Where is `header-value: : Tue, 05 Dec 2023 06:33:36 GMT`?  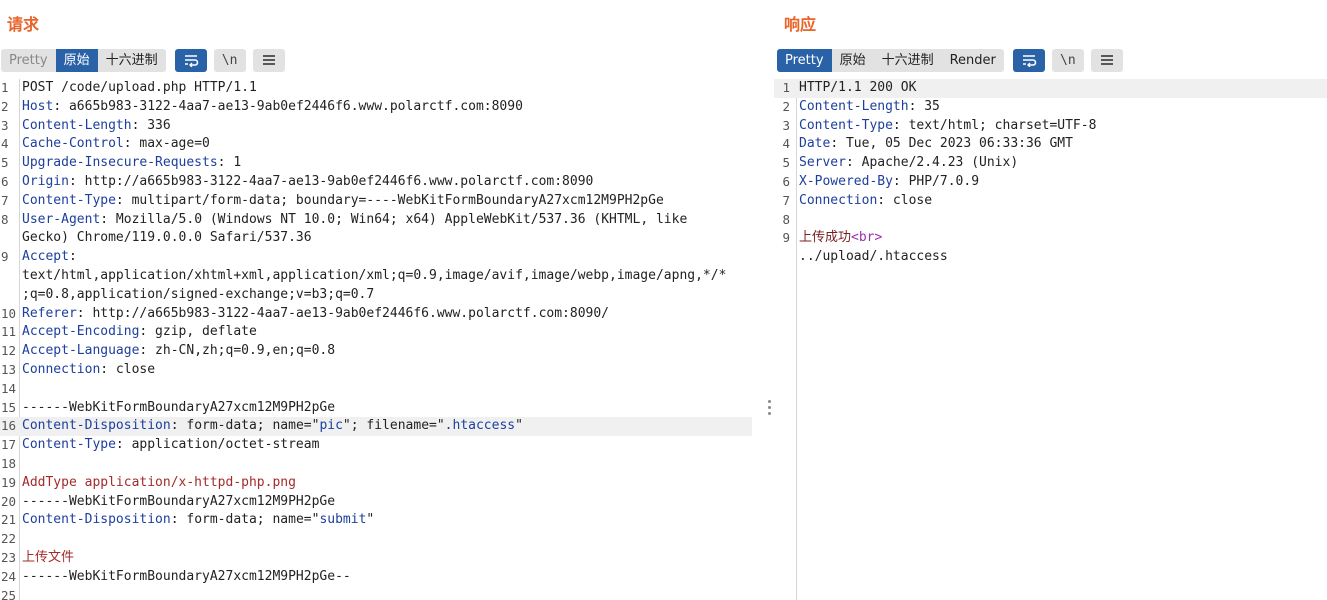 header-value: : Tue, 05 Dec 2023 06:33:36 GMT is located at coordinates (951, 144).